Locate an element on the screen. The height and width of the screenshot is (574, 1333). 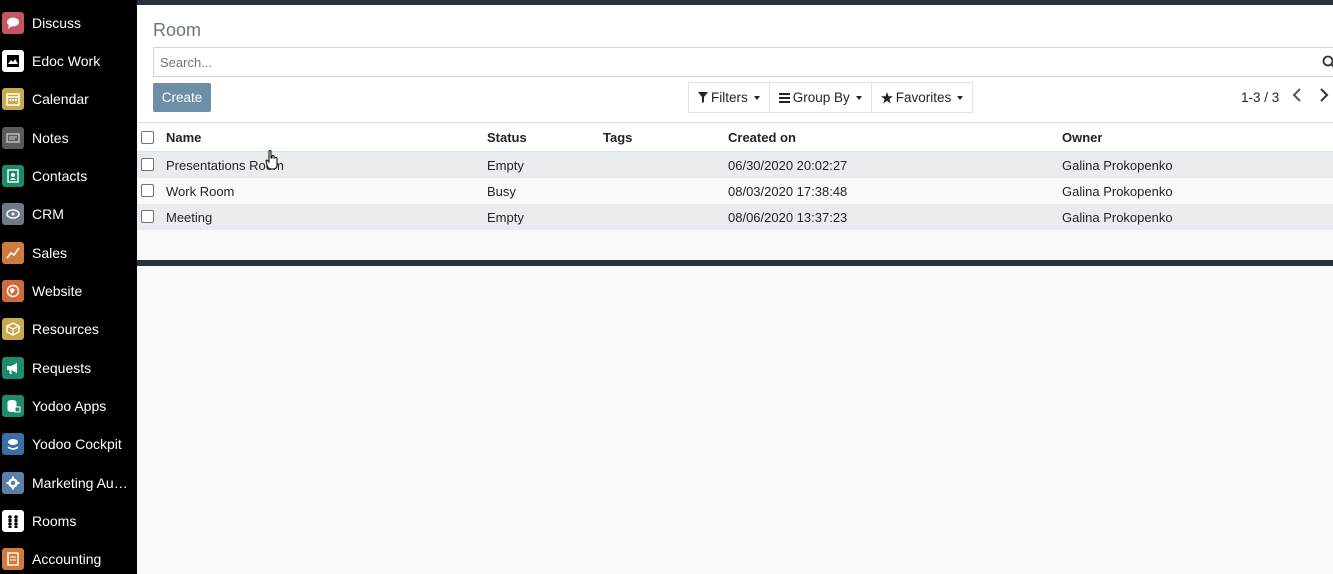
globe-icon is located at coordinates (13, 291).